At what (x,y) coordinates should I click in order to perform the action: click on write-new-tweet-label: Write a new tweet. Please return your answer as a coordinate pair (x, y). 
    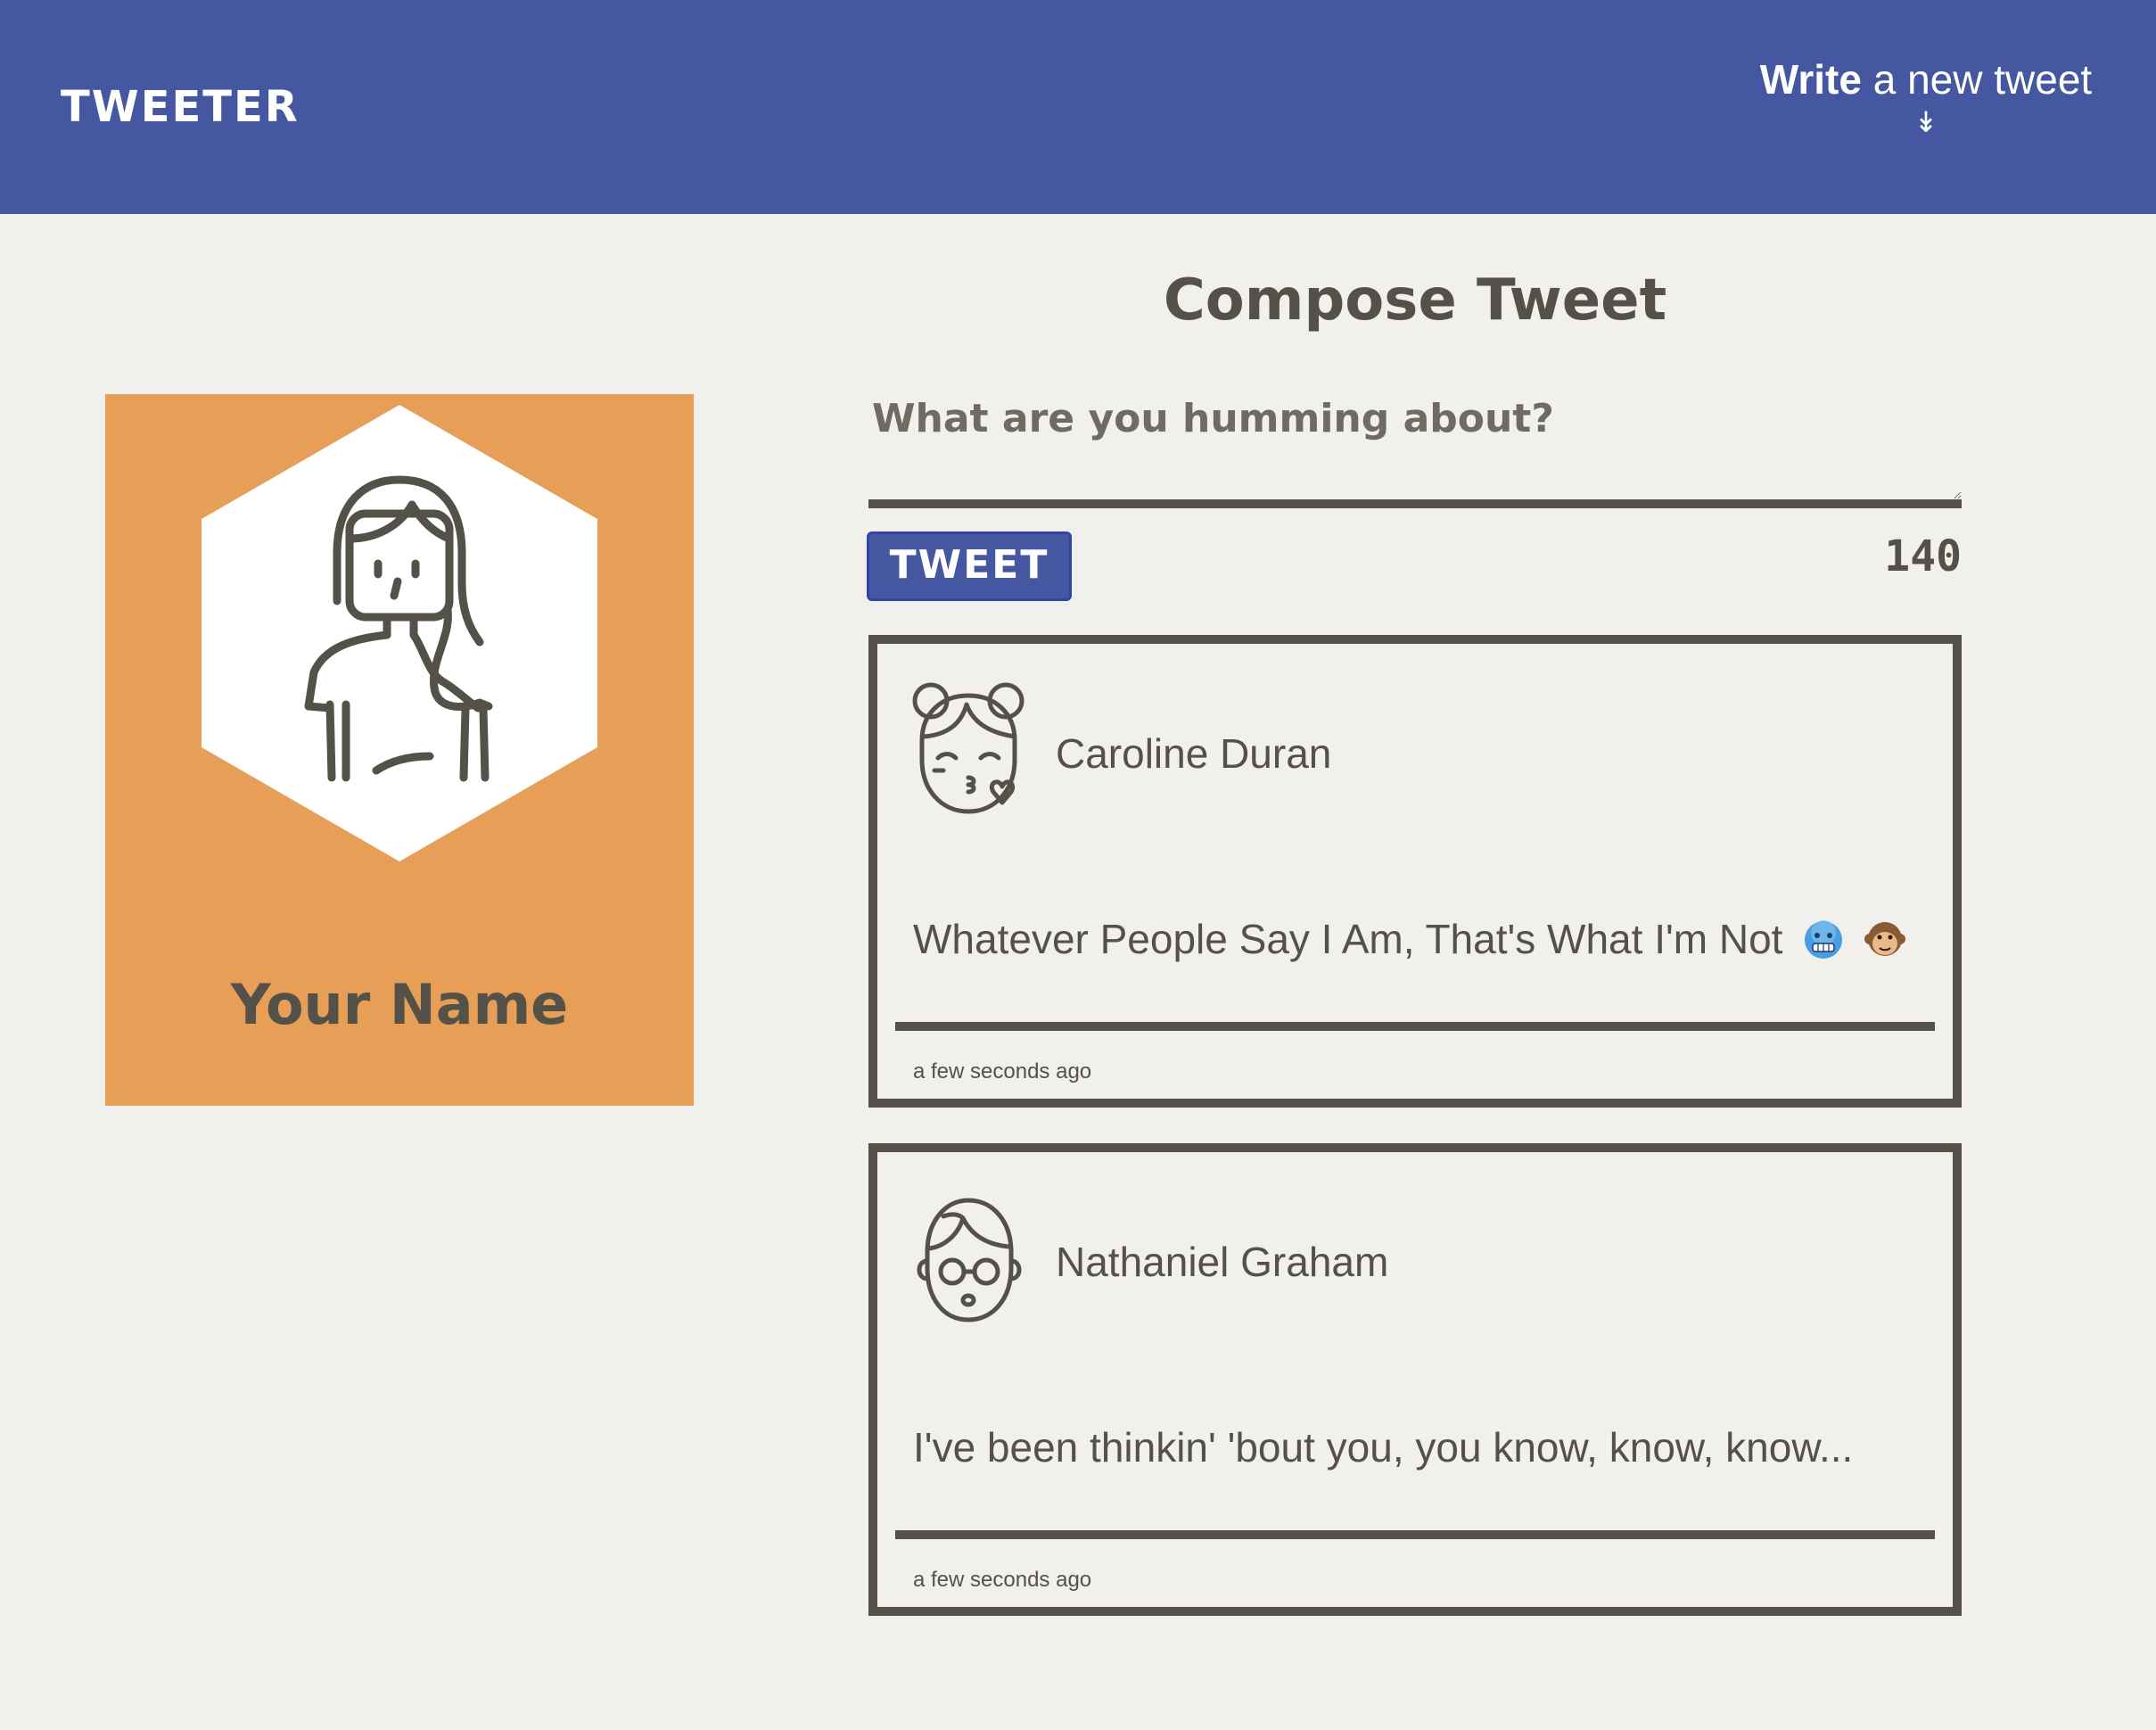
    Looking at the image, I should click on (1926, 79).